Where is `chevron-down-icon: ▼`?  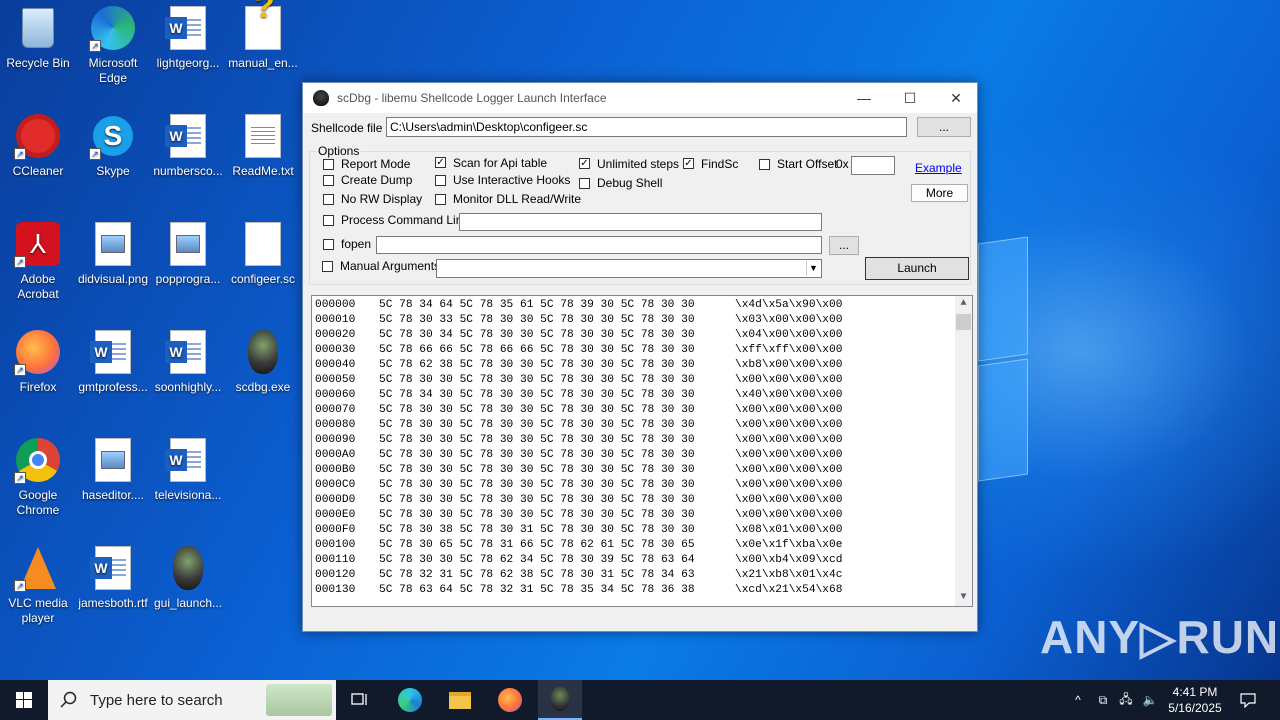
chevron-down-icon: ▼ is located at coordinates (813, 268).